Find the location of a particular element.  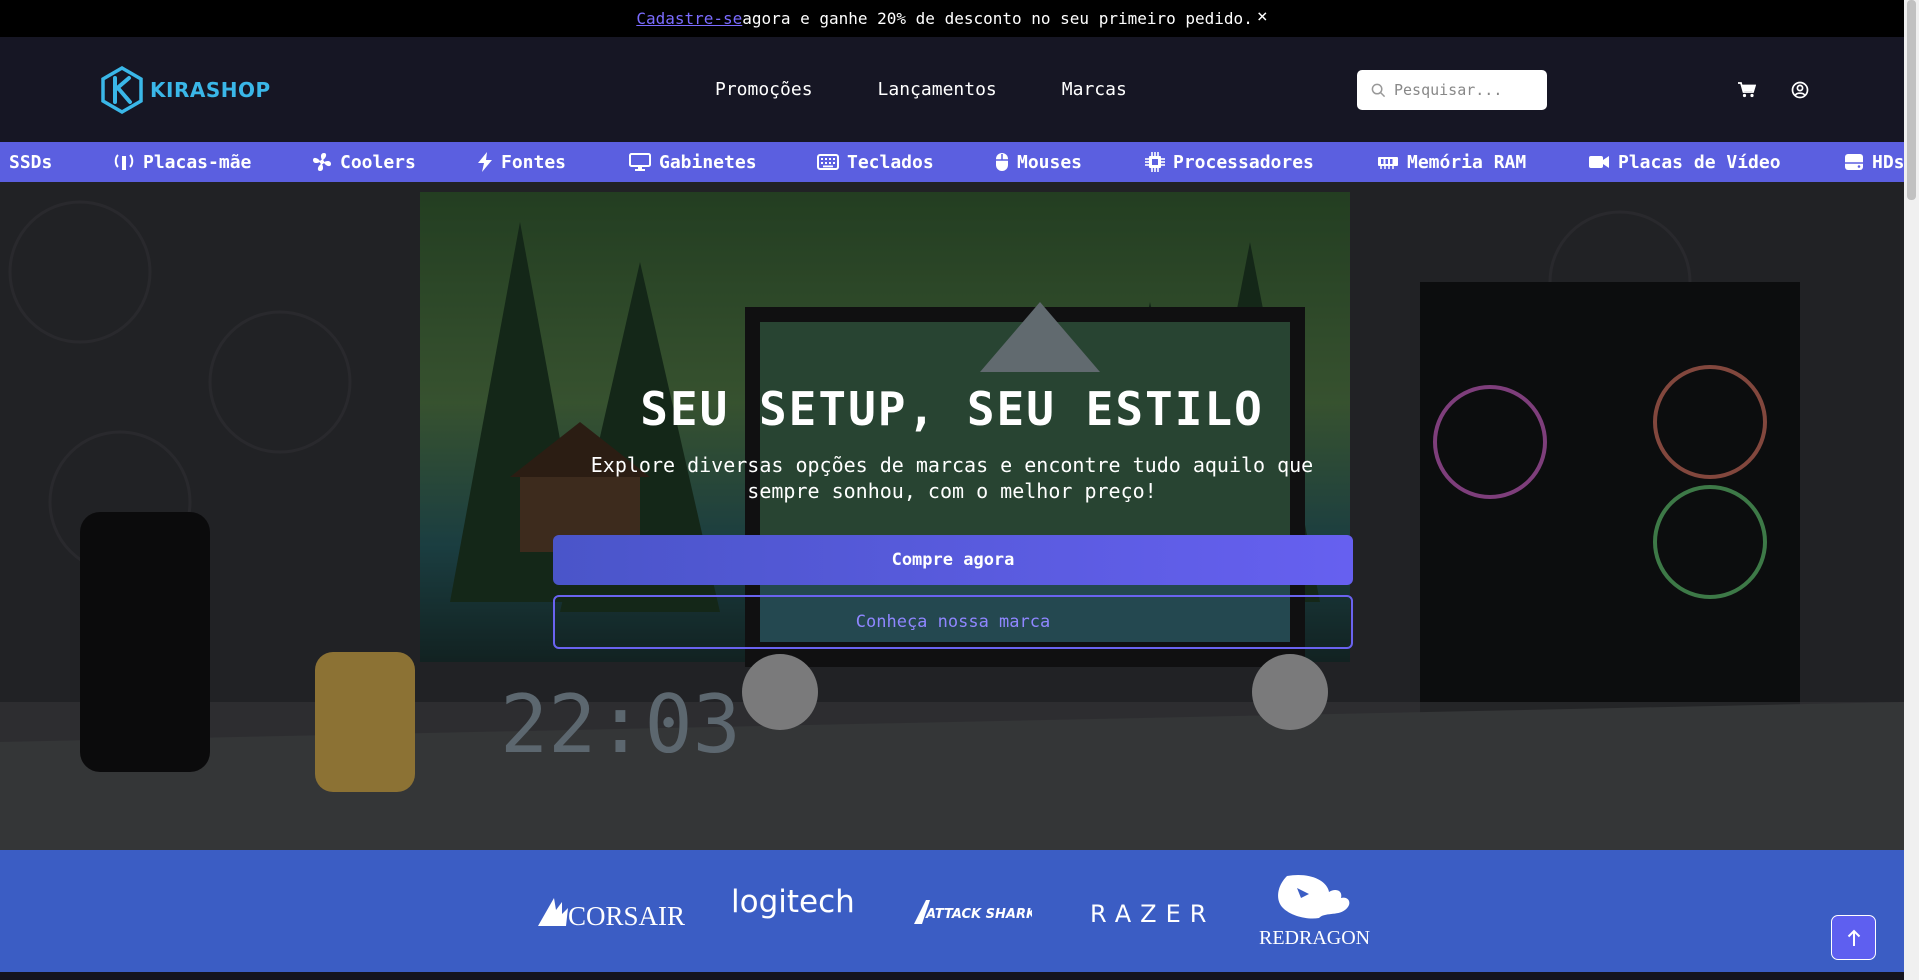

category-placas-de-video: Placas de Vídeo is located at coordinates (1684, 162).